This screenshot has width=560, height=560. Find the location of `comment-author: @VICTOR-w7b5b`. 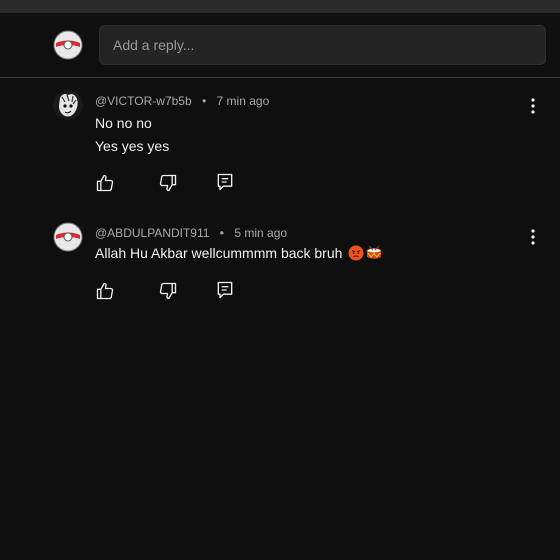

comment-author: @VICTOR-w7b5b is located at coordinates (143, 101).